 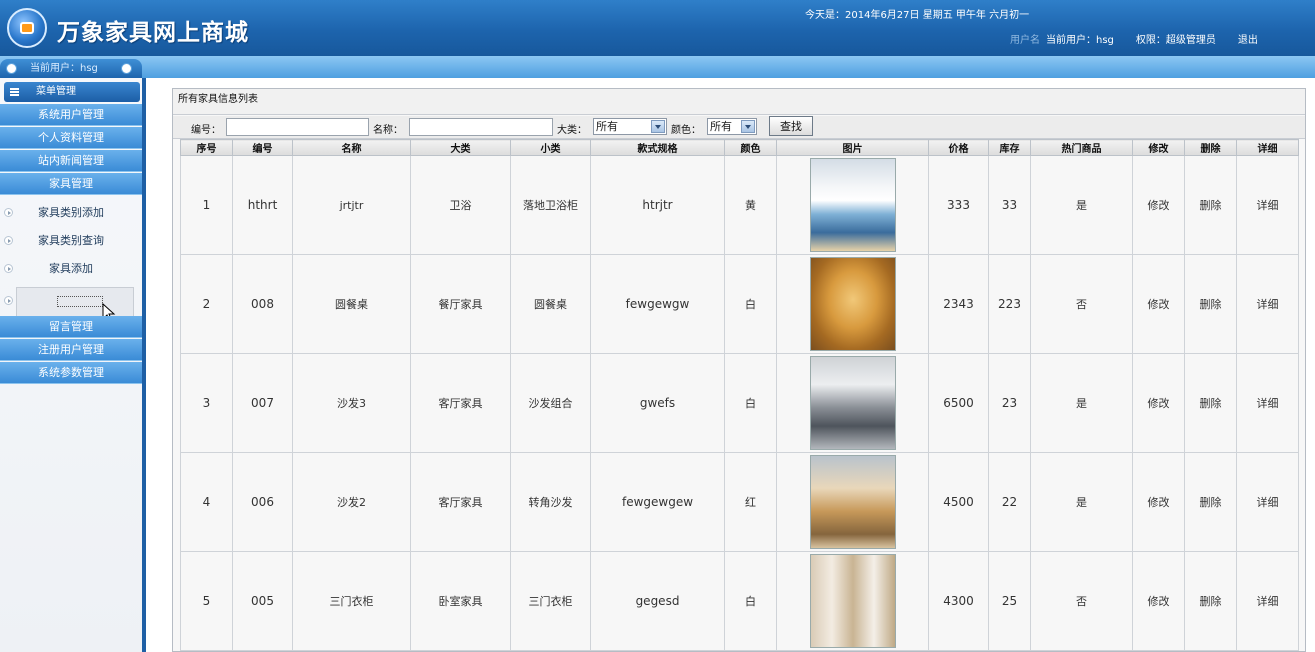 I want to click on color-label: 颜色：, so click(x=686, y=130).